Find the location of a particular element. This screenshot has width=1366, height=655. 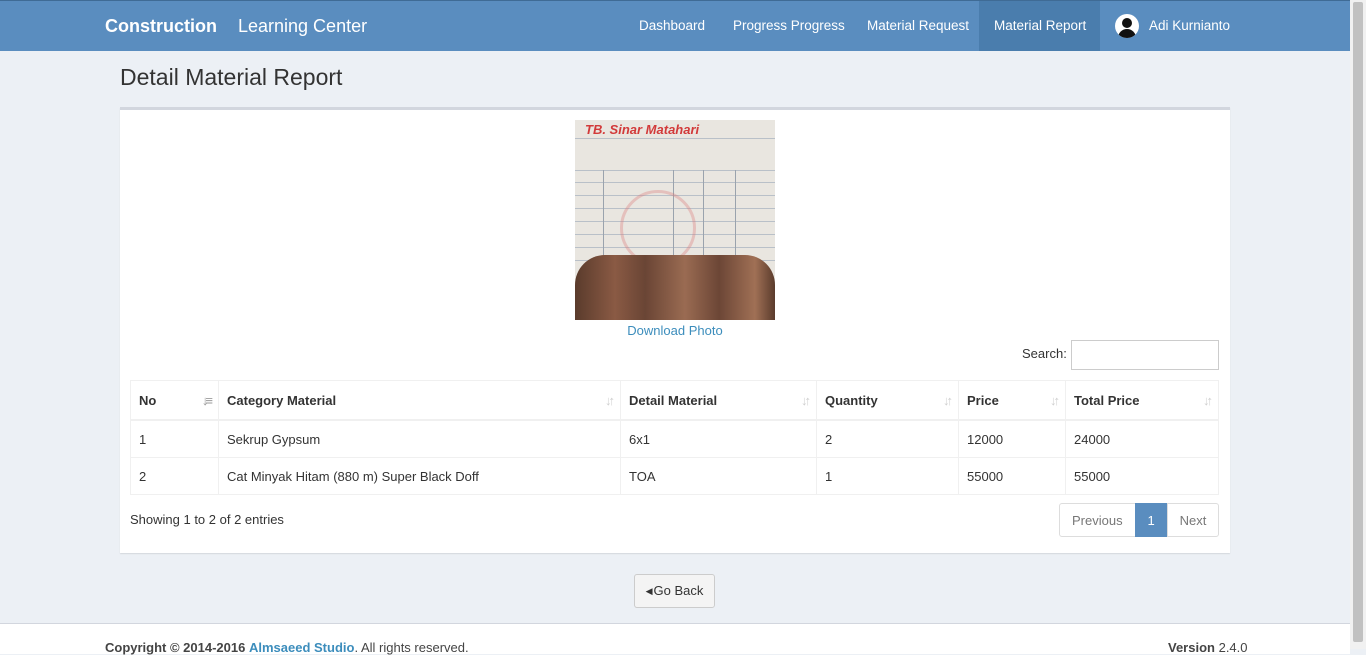

cell-total-price: 24000 is located at coordinates (1142, 438).